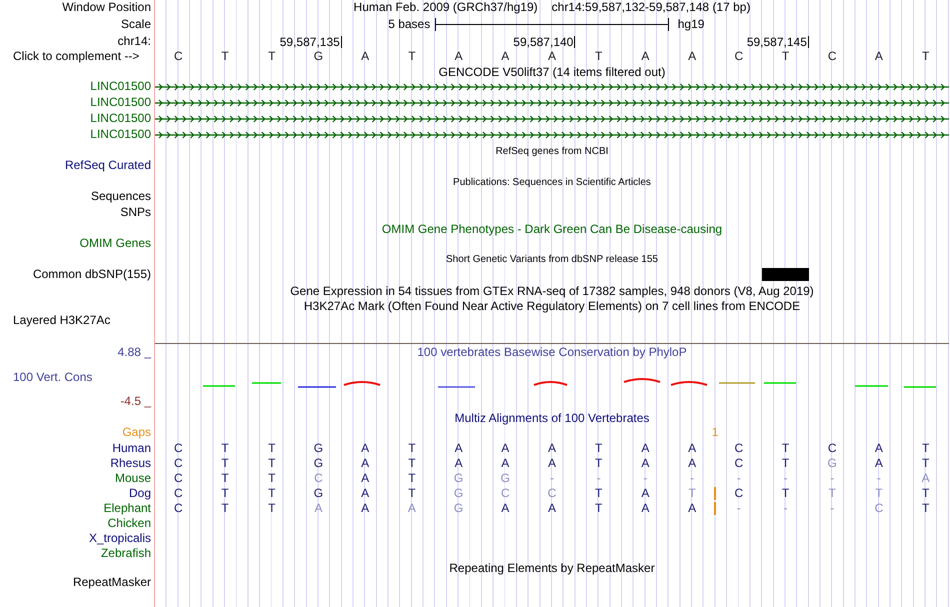  I want to click on species-label: X_tropicalis, so click(119, 538).